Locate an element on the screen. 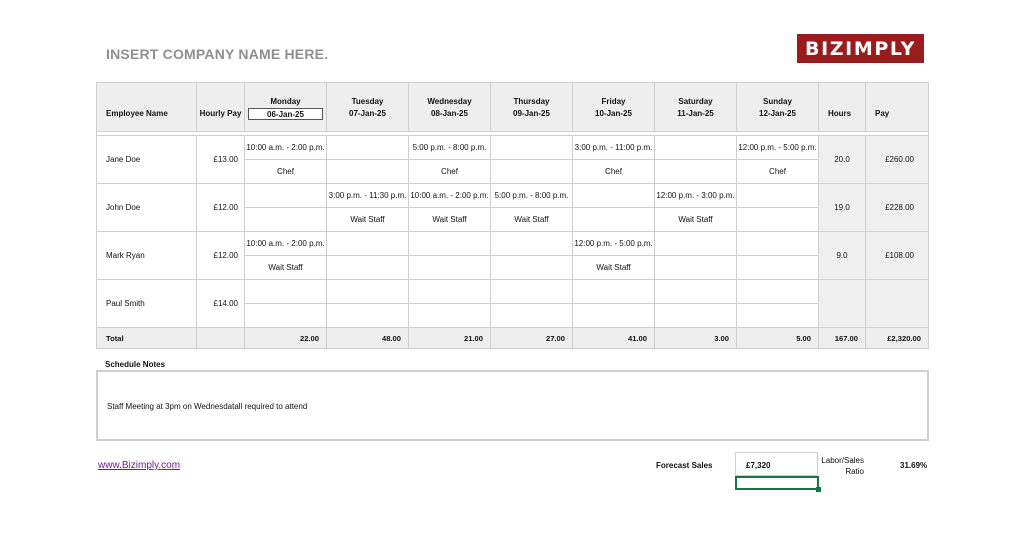 Image resolution: width=1024 pixels, height=536 pixels. employee-hours: 19.0 is located at coordinates (842, 207).